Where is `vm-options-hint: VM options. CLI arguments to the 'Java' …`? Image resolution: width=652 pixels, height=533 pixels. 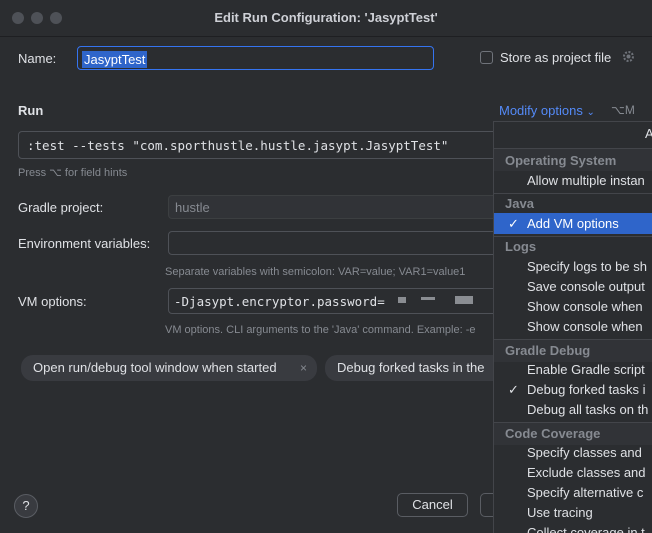
vm-options-hint: VM options. CLI arguments to the 'Java' … is located at coordinates (320, 330).